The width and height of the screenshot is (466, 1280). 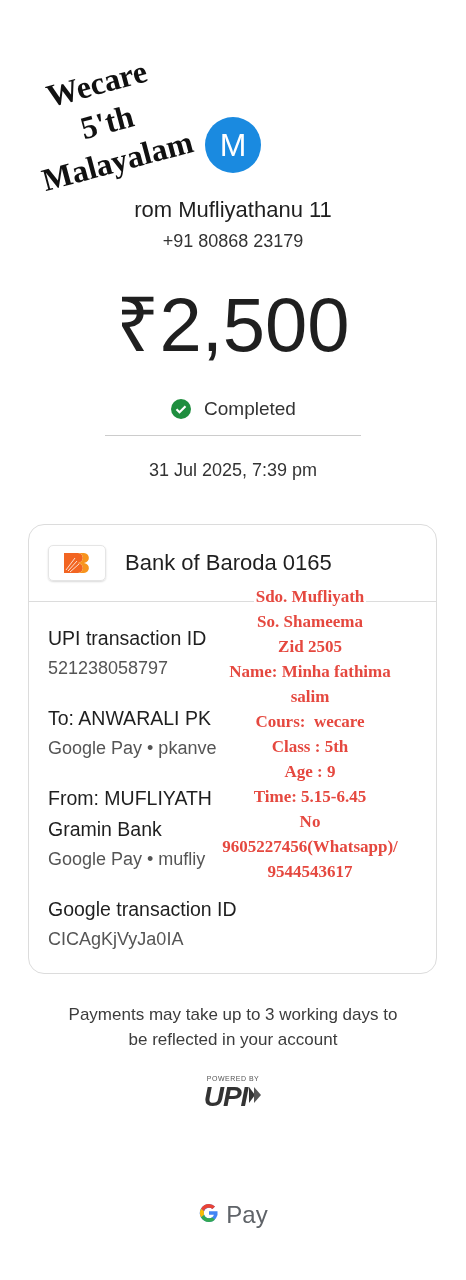 What do you see at coordinates (225, 1097) in the screenshot?
I see `upi-logo-text: UPI` at bounding box center [225, 1097].